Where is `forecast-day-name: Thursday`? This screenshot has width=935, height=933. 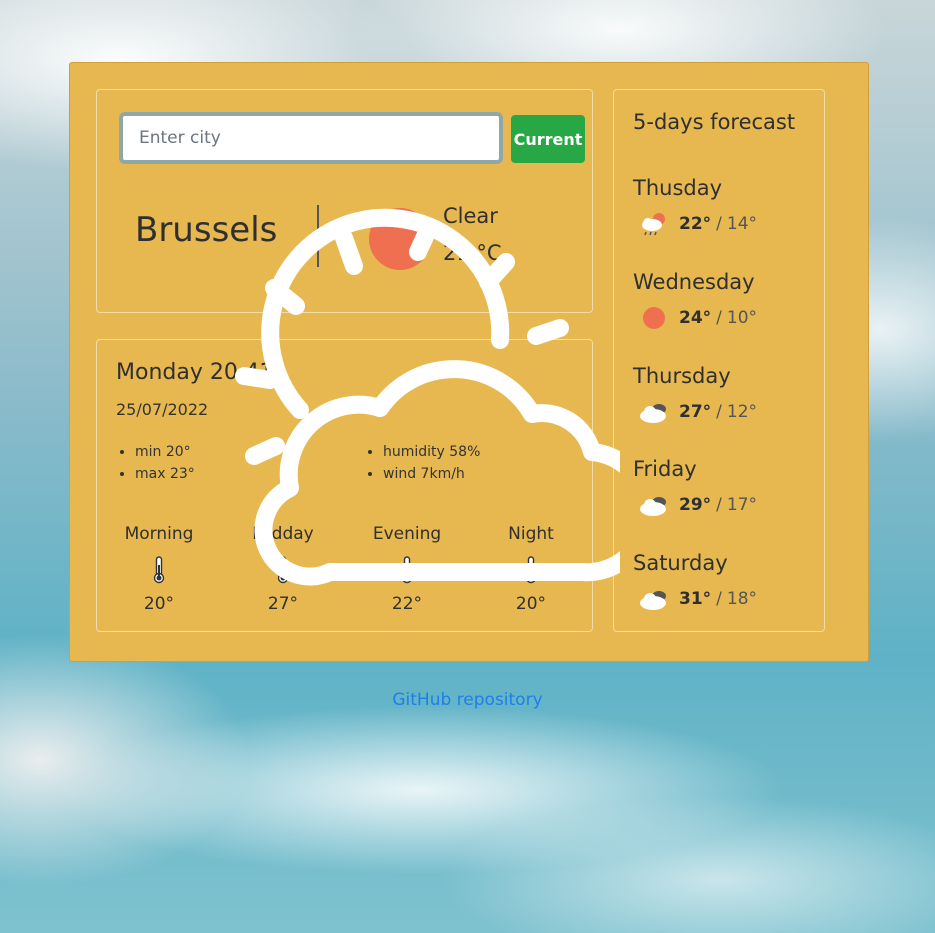 forecast-day-name: Thursday is located at coordinates (682, 376).